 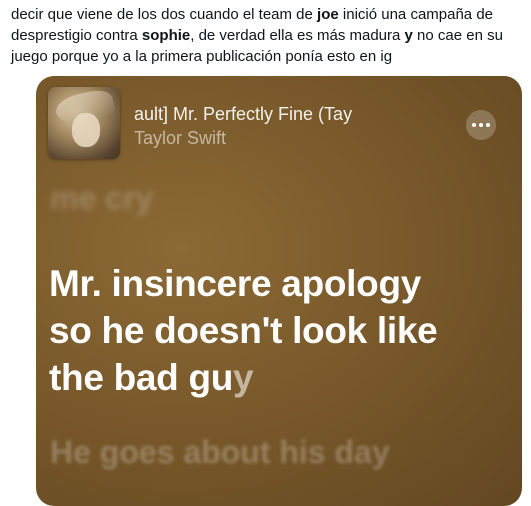 I want to click on song-title: ault] Mr. Perfectly Fine (Tay, so click(x=243, y=114).